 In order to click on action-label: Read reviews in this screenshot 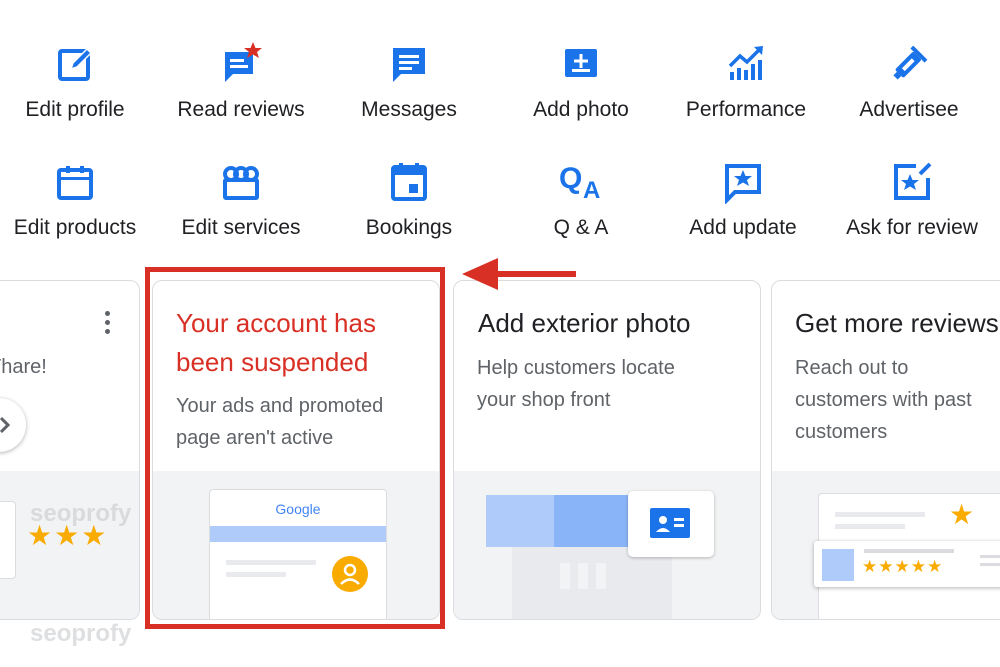, I will do `click(241, 109)`.